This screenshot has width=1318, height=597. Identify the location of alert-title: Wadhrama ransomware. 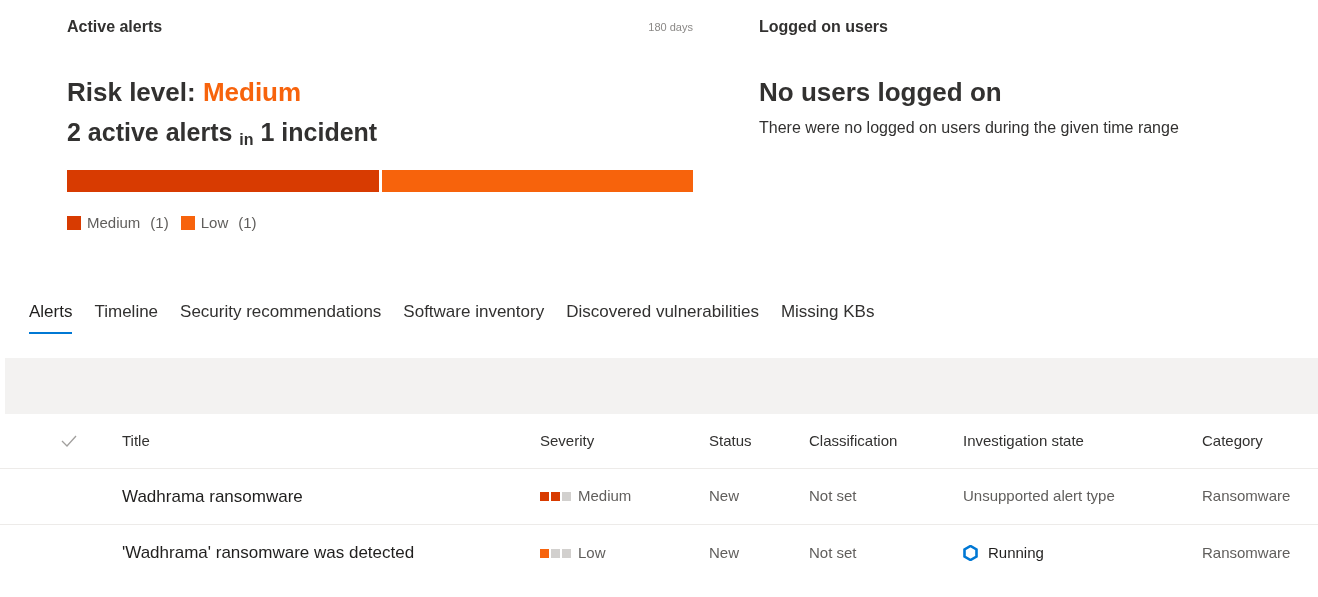
(331, 496).